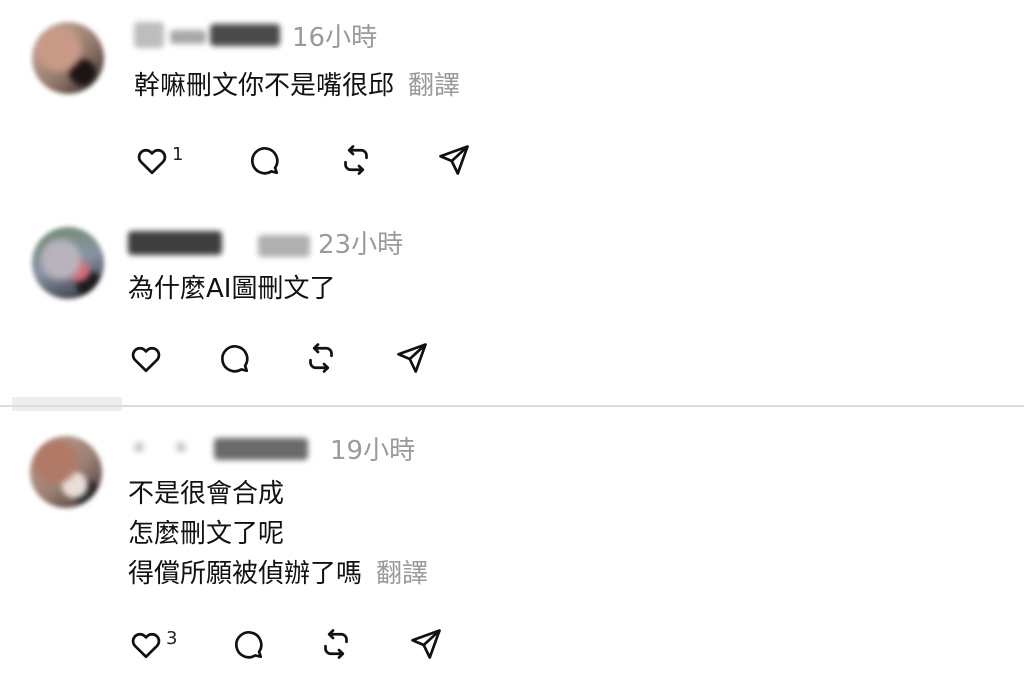 The width and height of the screenshot is (1024, 691). Describe the element at coordinates (512, 406) in the screenshot. I see `thread-divider` at that location.